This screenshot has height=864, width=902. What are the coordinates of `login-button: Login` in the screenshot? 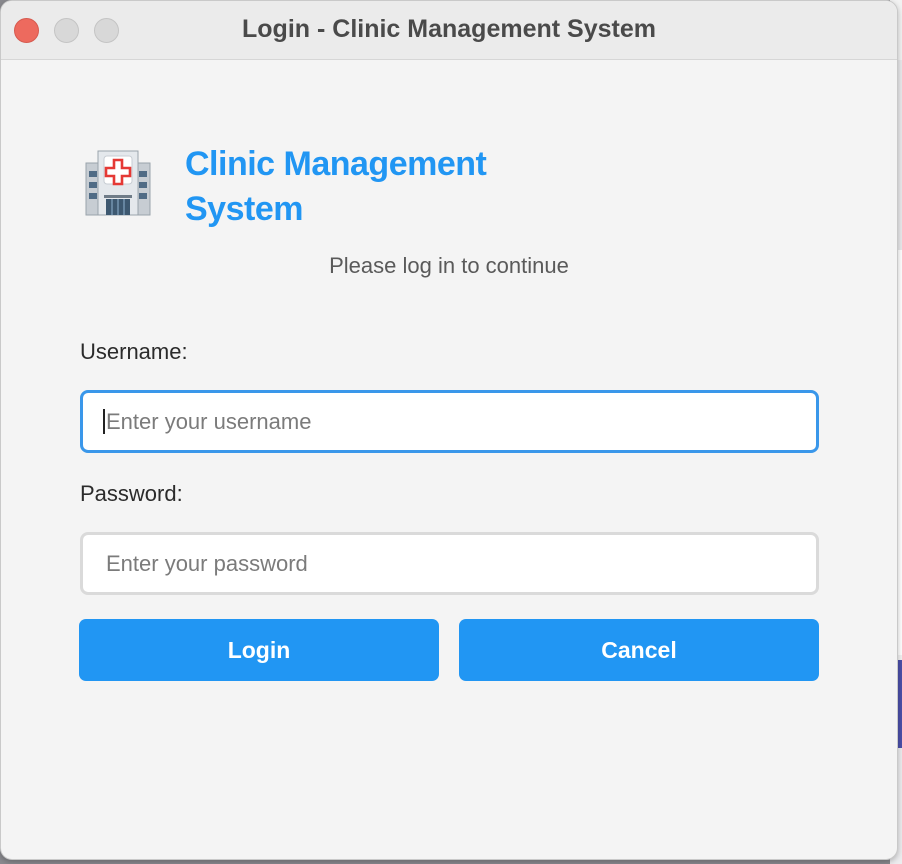 It's located at (259, 650).